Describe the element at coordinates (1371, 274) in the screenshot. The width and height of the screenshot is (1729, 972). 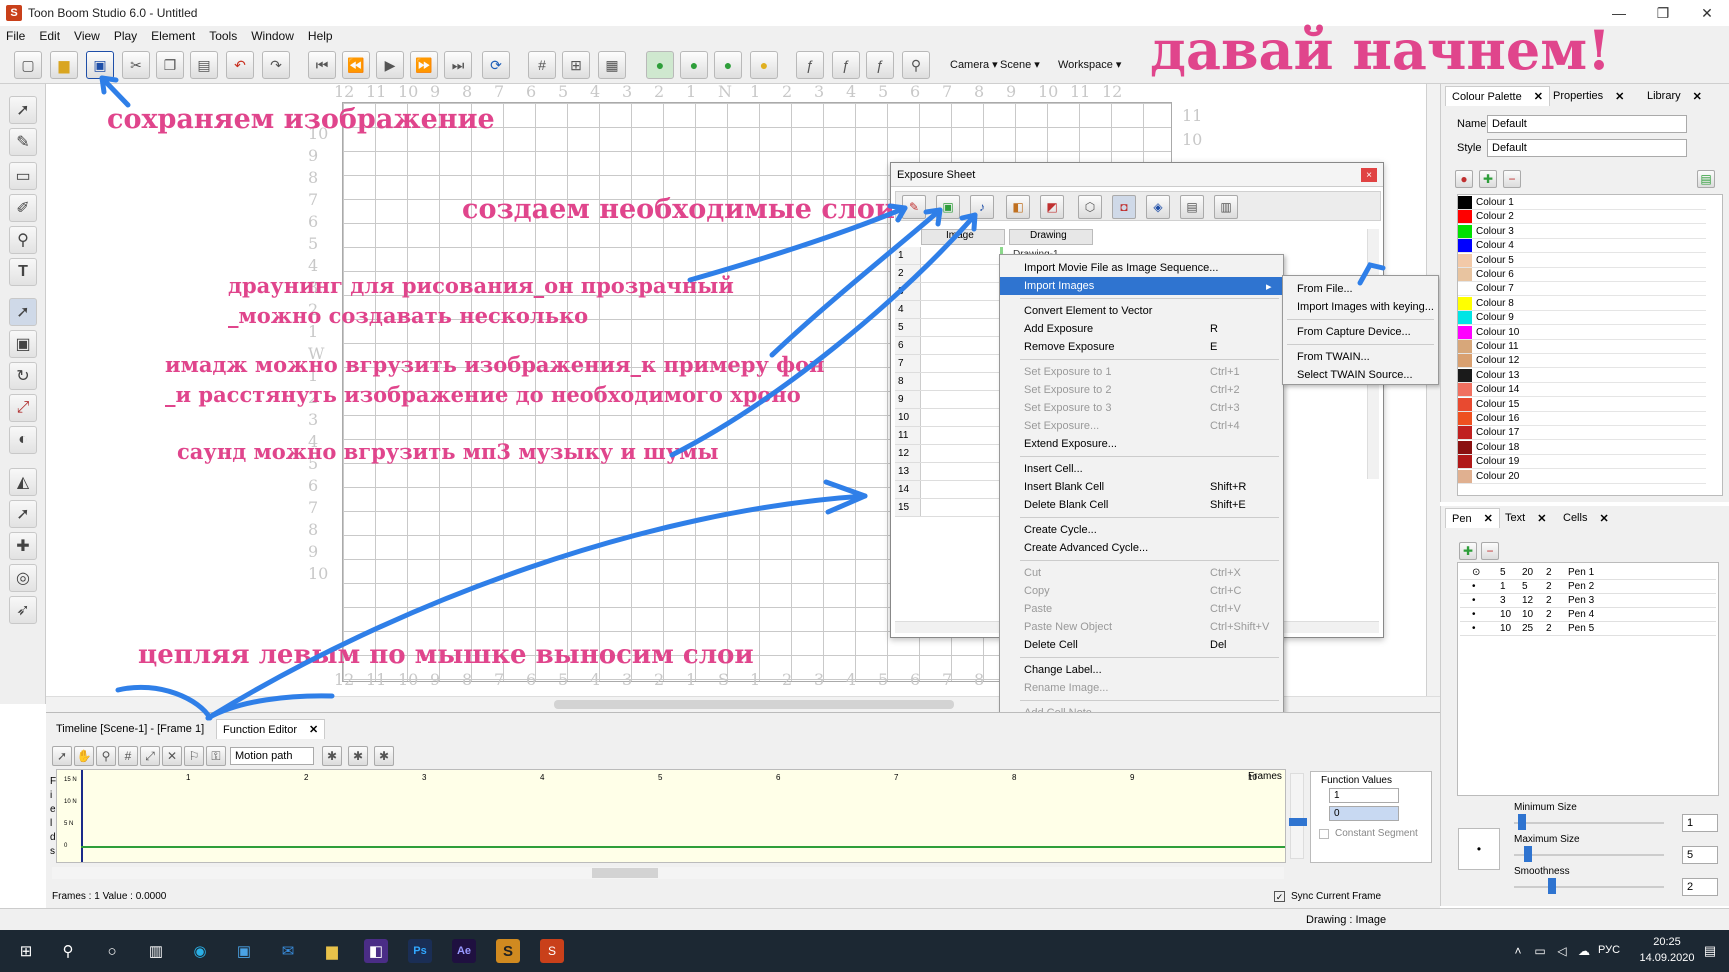
I see `arrow-submenu-check` at that location.